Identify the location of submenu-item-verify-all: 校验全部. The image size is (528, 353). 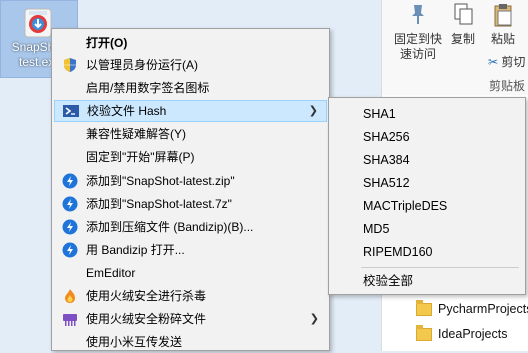
(427, 281).